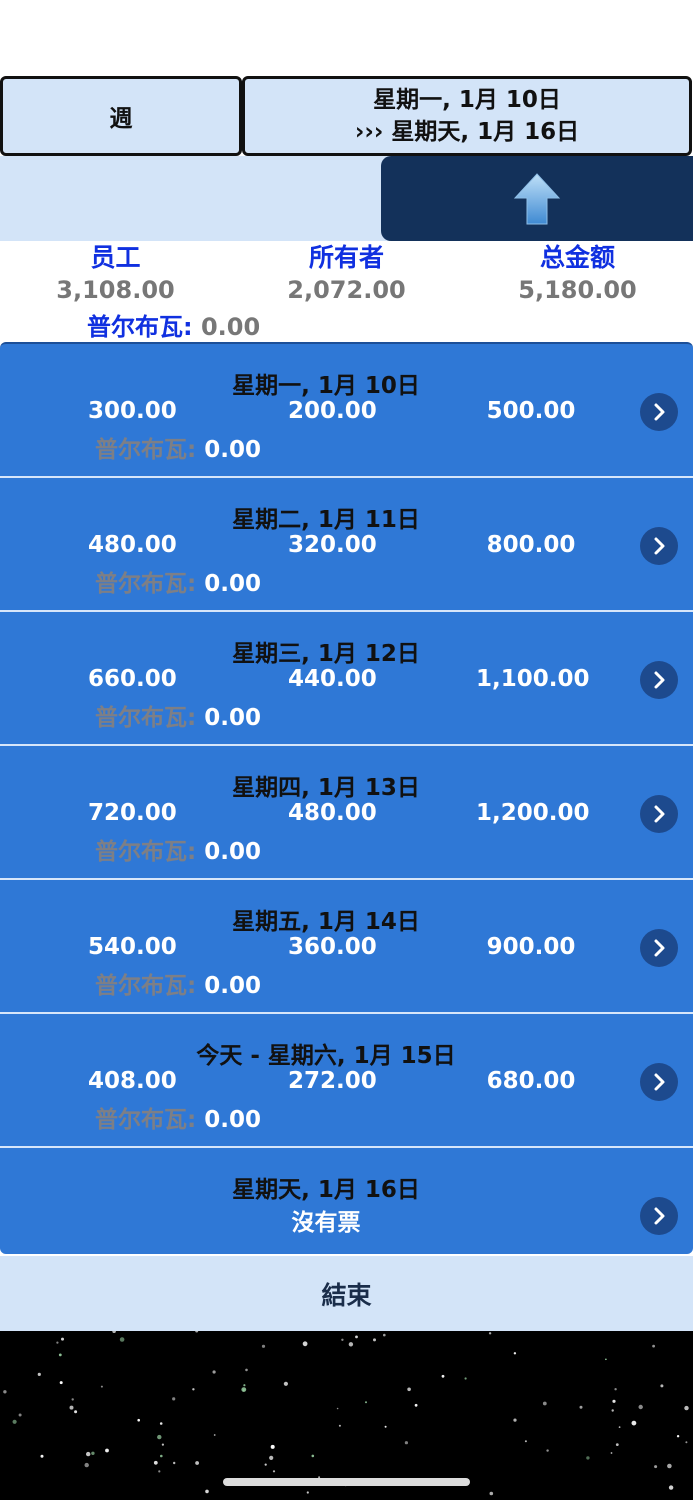  What do you see at coordinates (332, 545) in the screenshot?
I see `owner-amount: 320.00` at bounding box center [332, 545].